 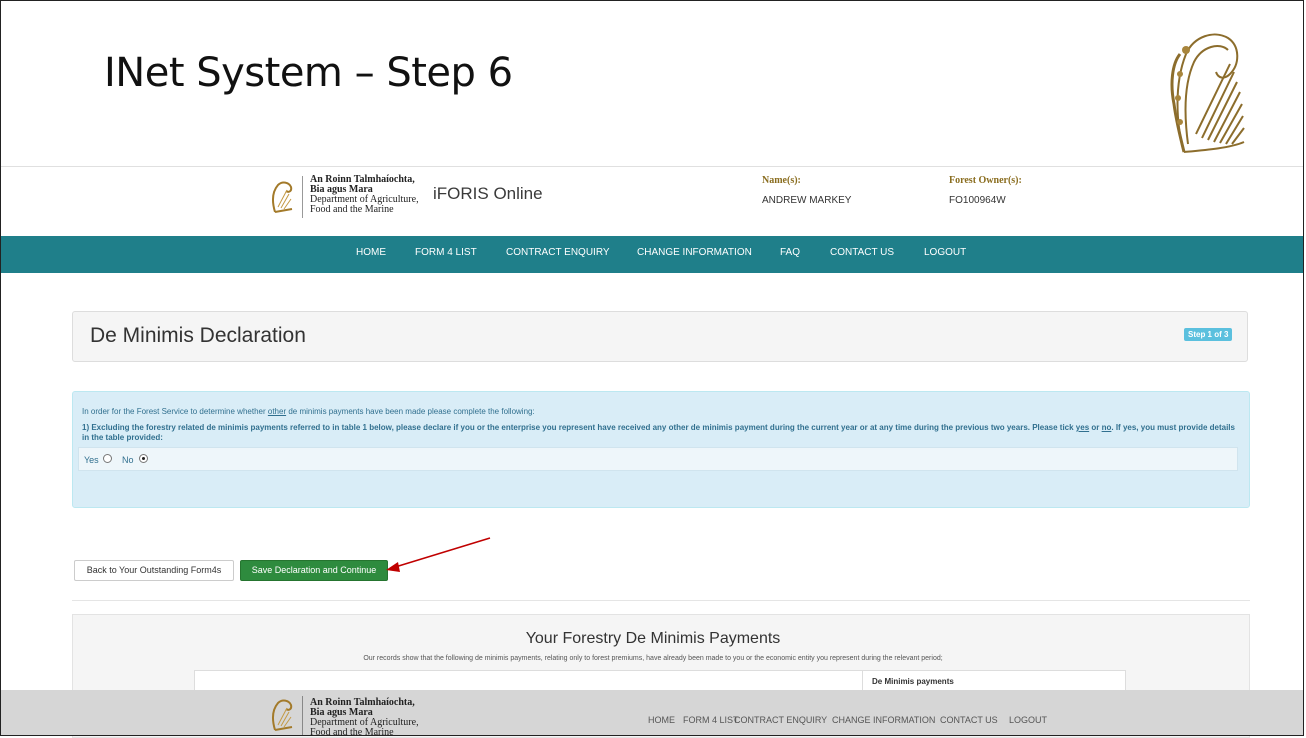 What do you see at coordinates (862, 680) in the screenshot?
I see `table-column-divider` at bounding box center [862, 680].